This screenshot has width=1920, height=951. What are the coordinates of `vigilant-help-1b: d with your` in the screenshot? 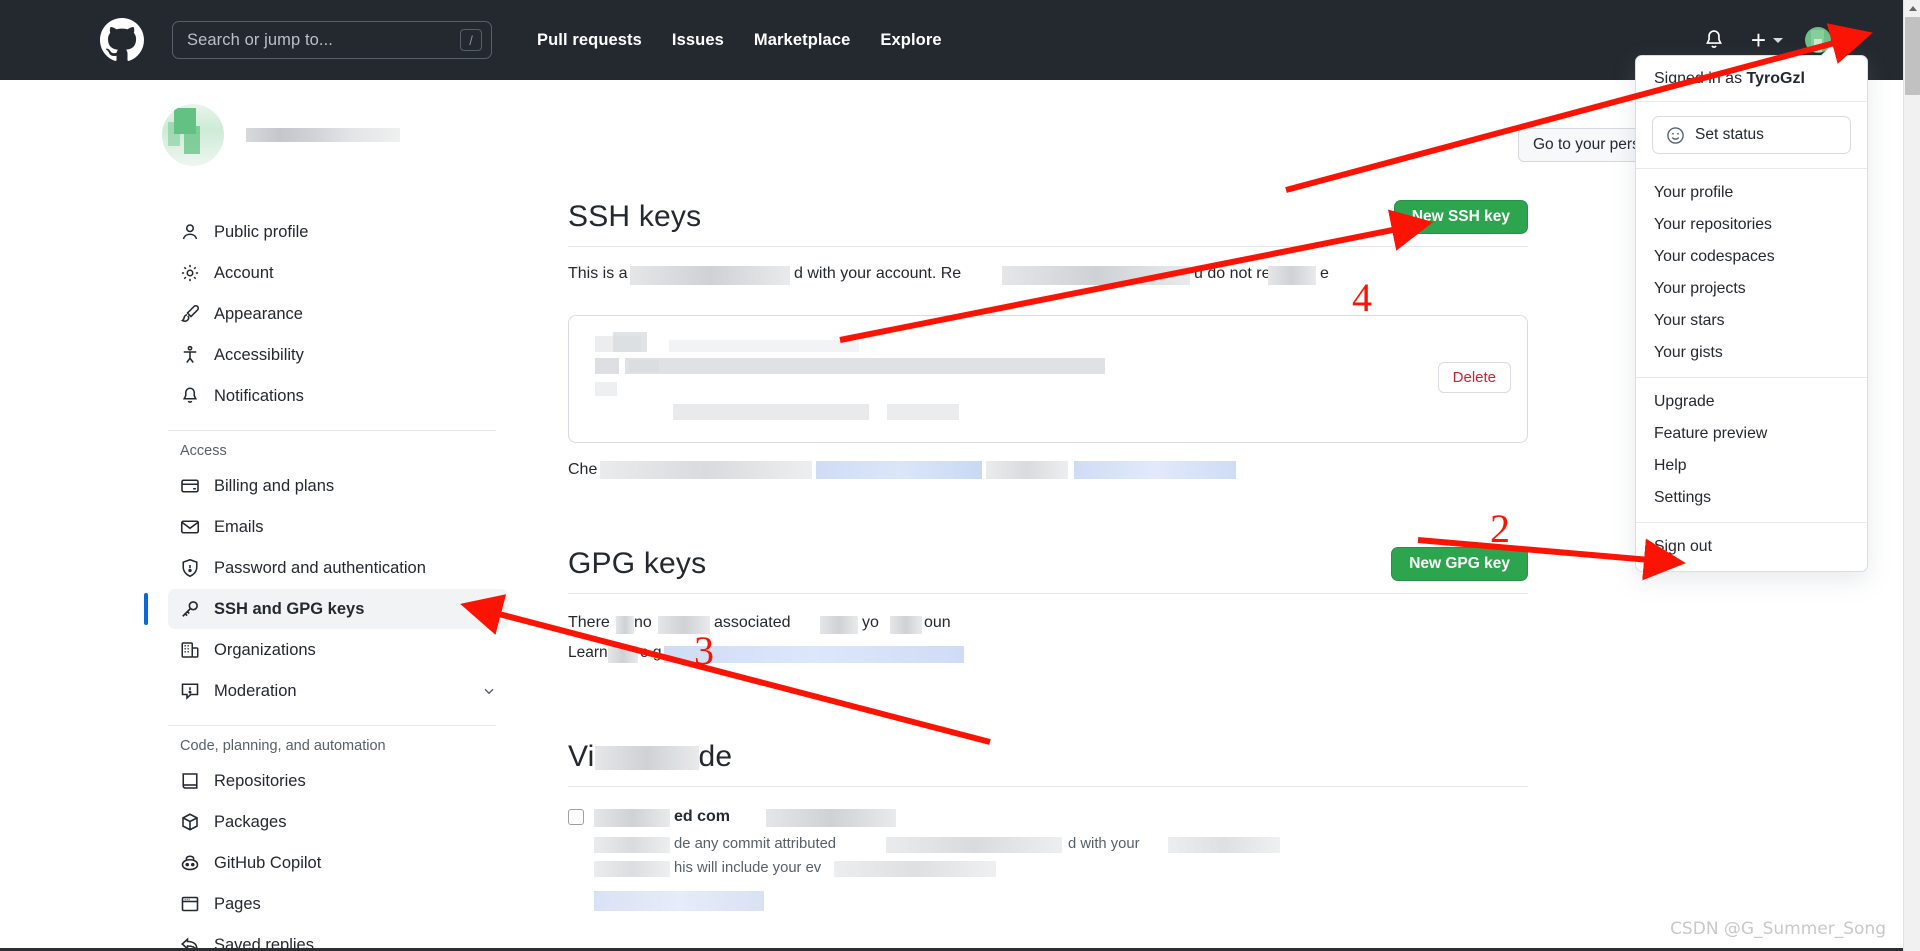 It's located at (1104, 844).